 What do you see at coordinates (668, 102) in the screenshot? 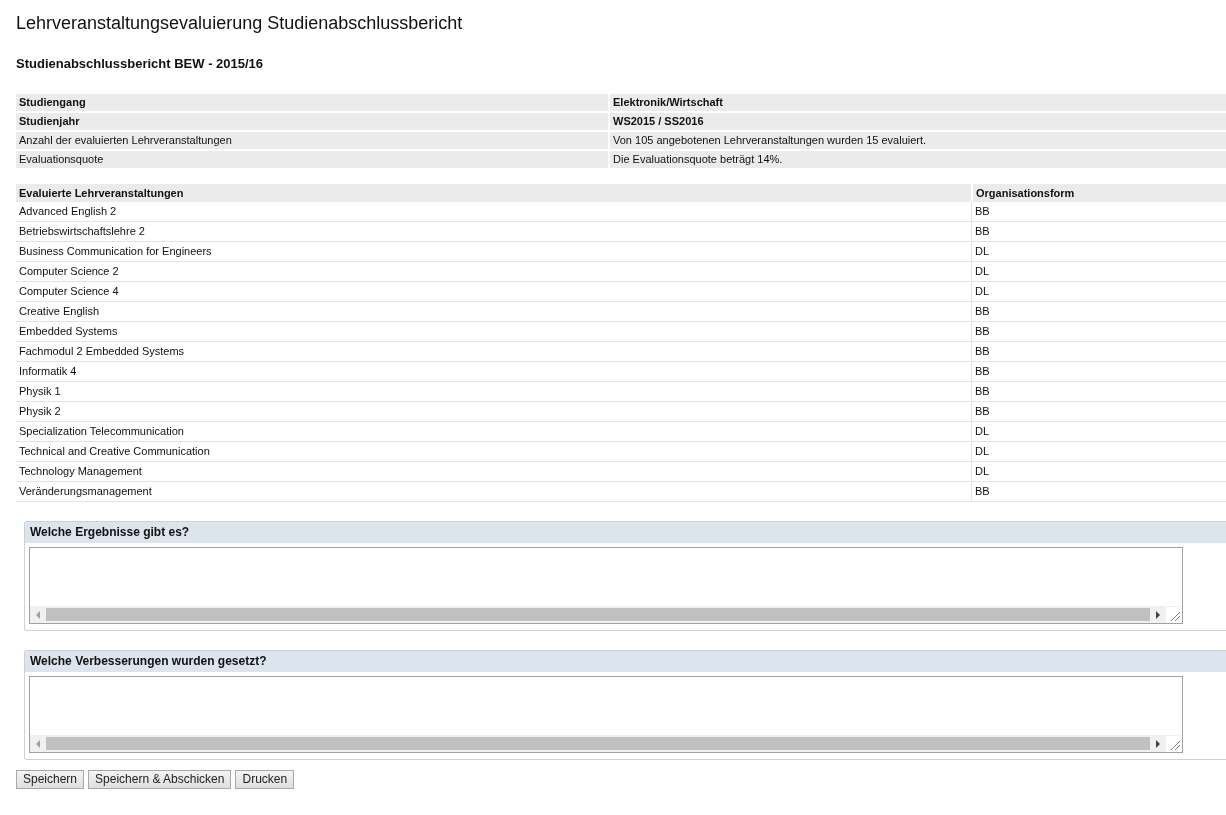
I see `summary-value: Elektronik/Wirtschaft` at bounding box center [668, 102].